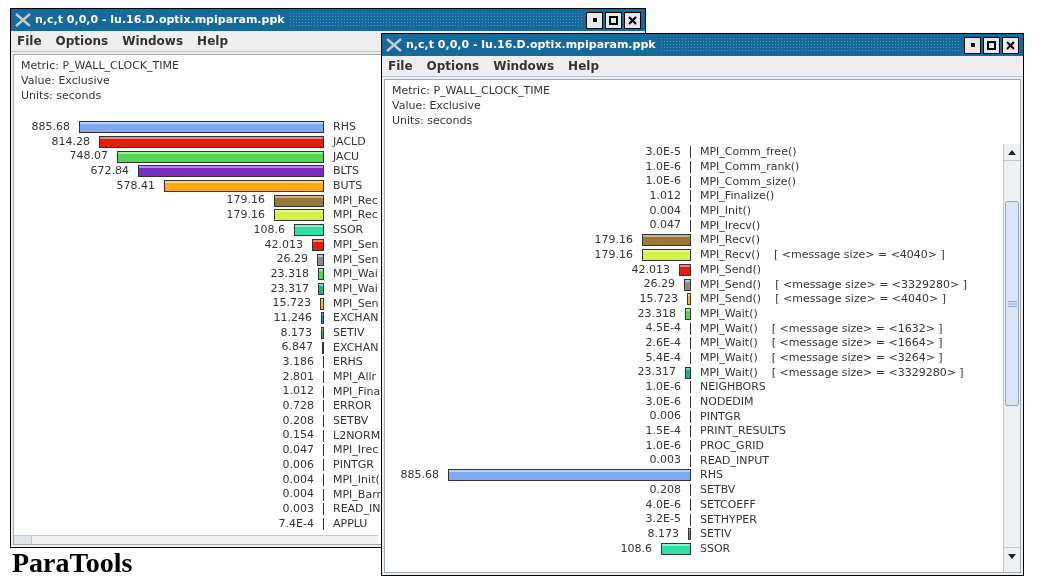 Image resolution: width=1044 pixels, height=576 pixels. Describe the element at coordinates (732, 446) in the screenshot. I see `function-label: PROC_GRID` at that location.